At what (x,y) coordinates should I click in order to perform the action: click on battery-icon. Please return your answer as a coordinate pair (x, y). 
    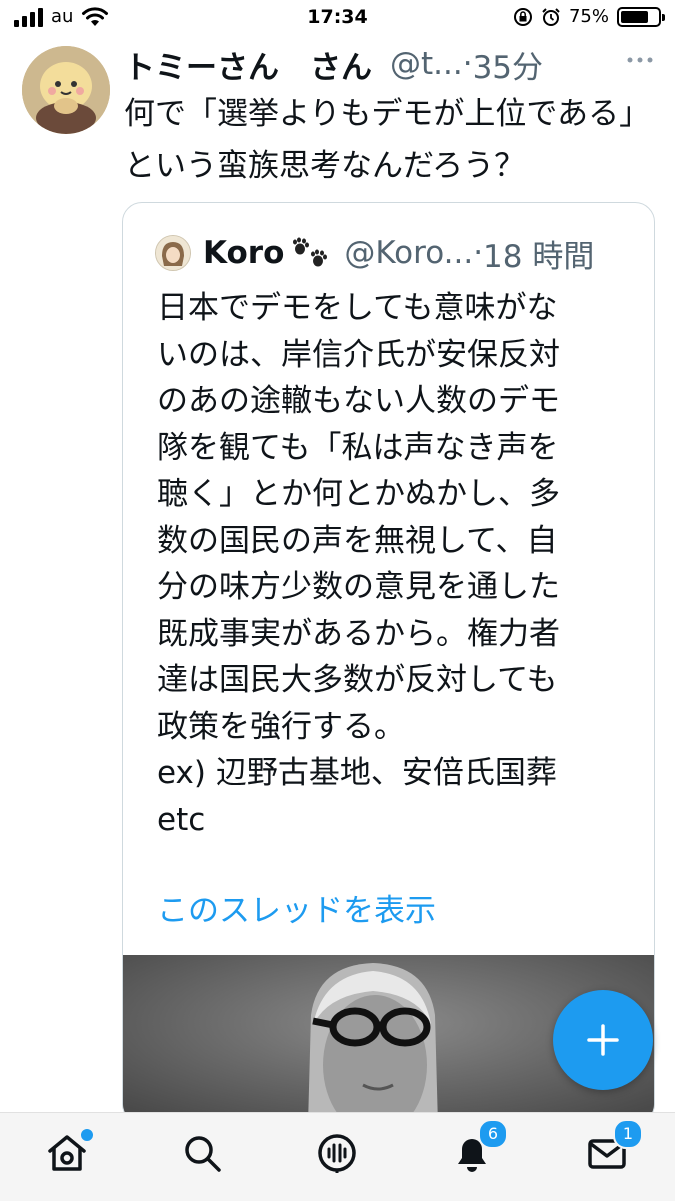
    Looking at the image, I should click on (641, 16).